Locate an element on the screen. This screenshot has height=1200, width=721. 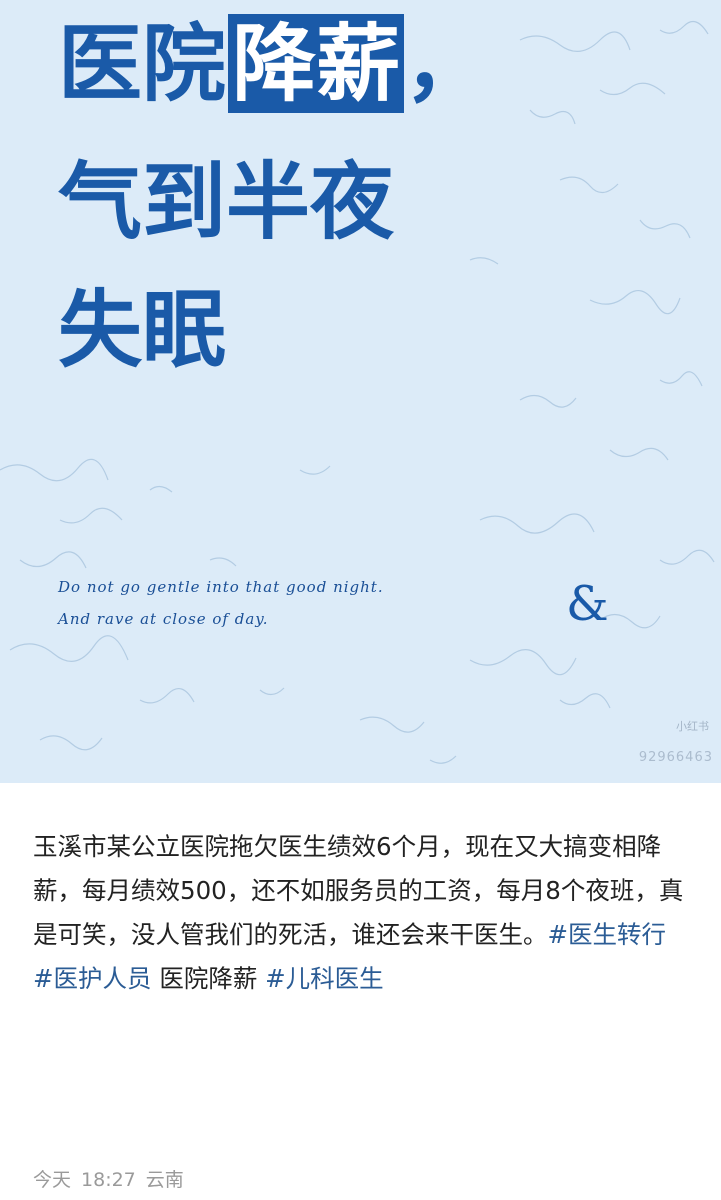
headline-line-2: 气到半夜 is located at coordinates (226, 201).